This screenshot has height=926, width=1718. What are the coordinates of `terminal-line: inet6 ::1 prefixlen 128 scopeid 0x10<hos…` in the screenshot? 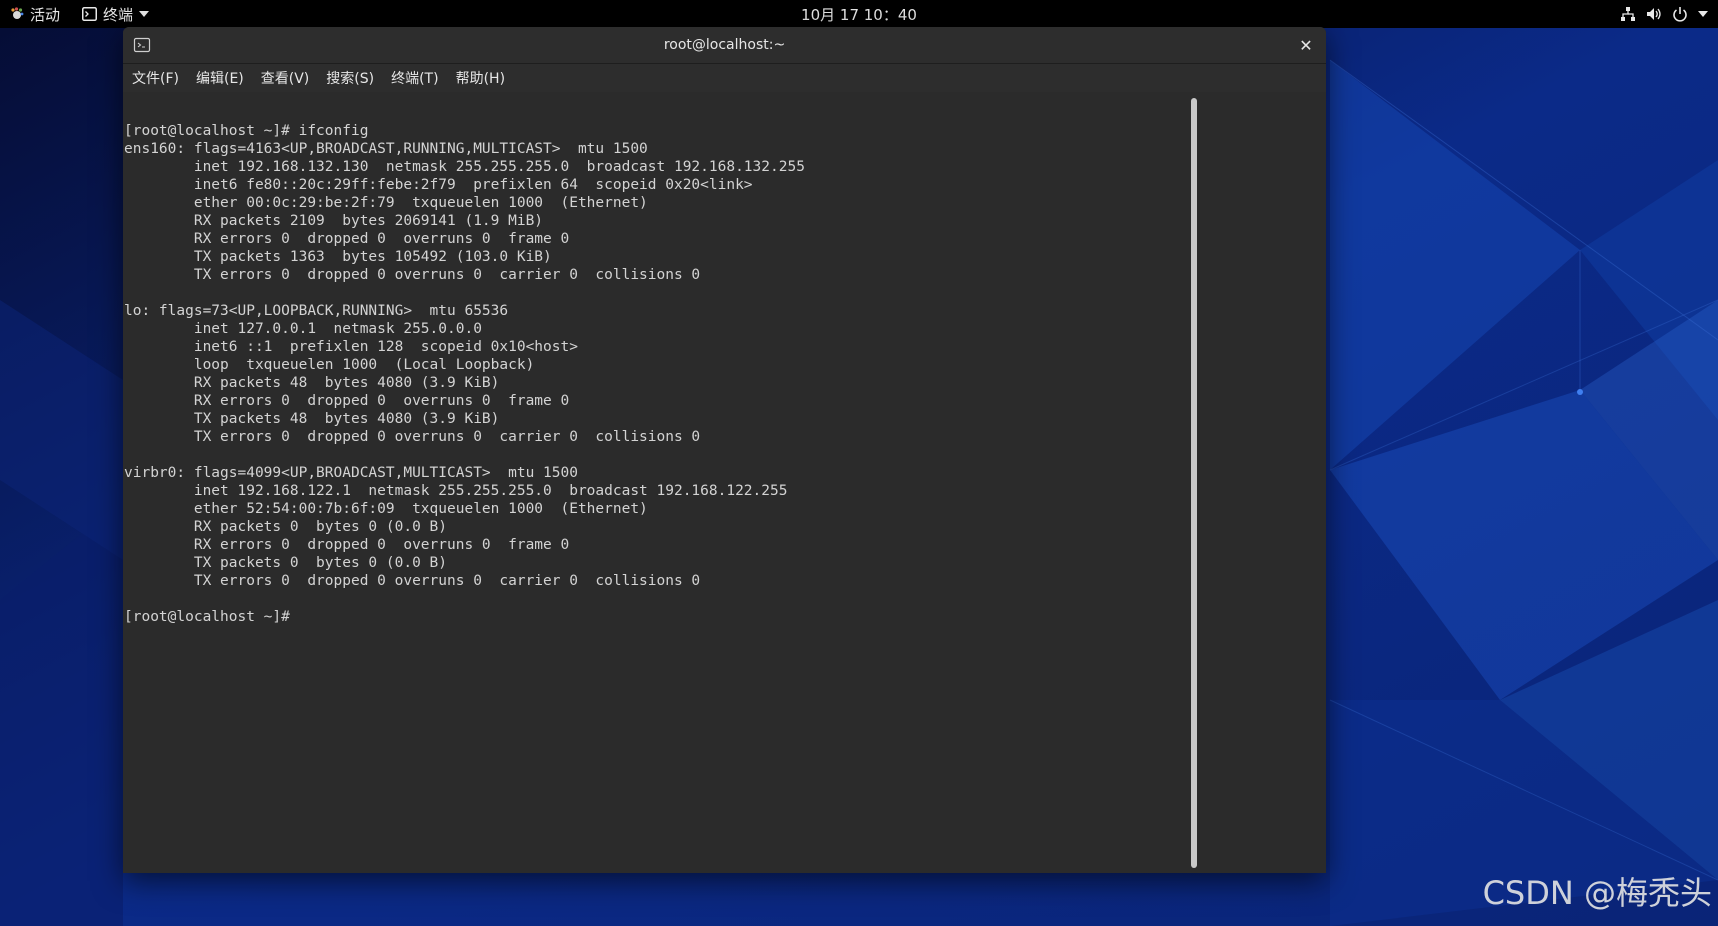 It's located at (351, 347).